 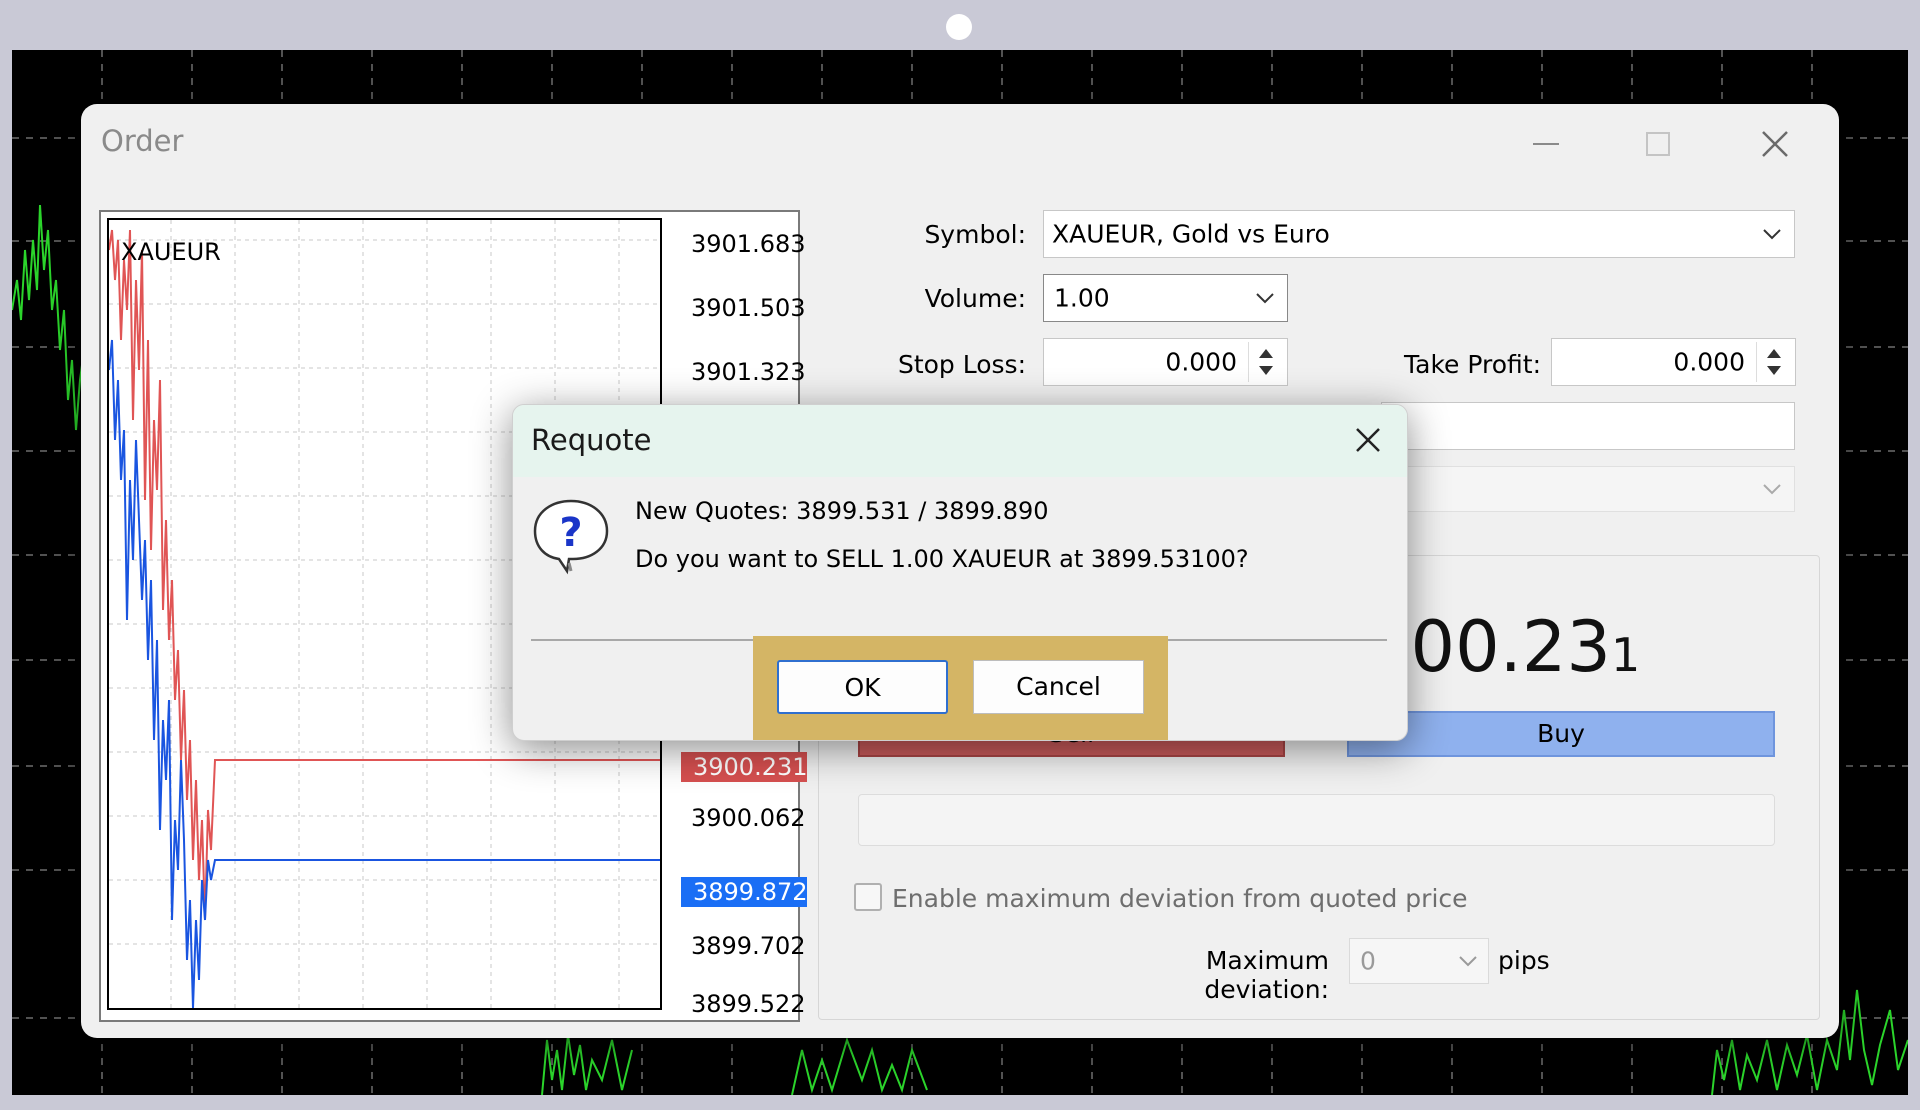 What do you see at coordinates (1524, 960) in the screenshot?
I see `max-deviation-unit: pips` at bounding box center [1524, 960].